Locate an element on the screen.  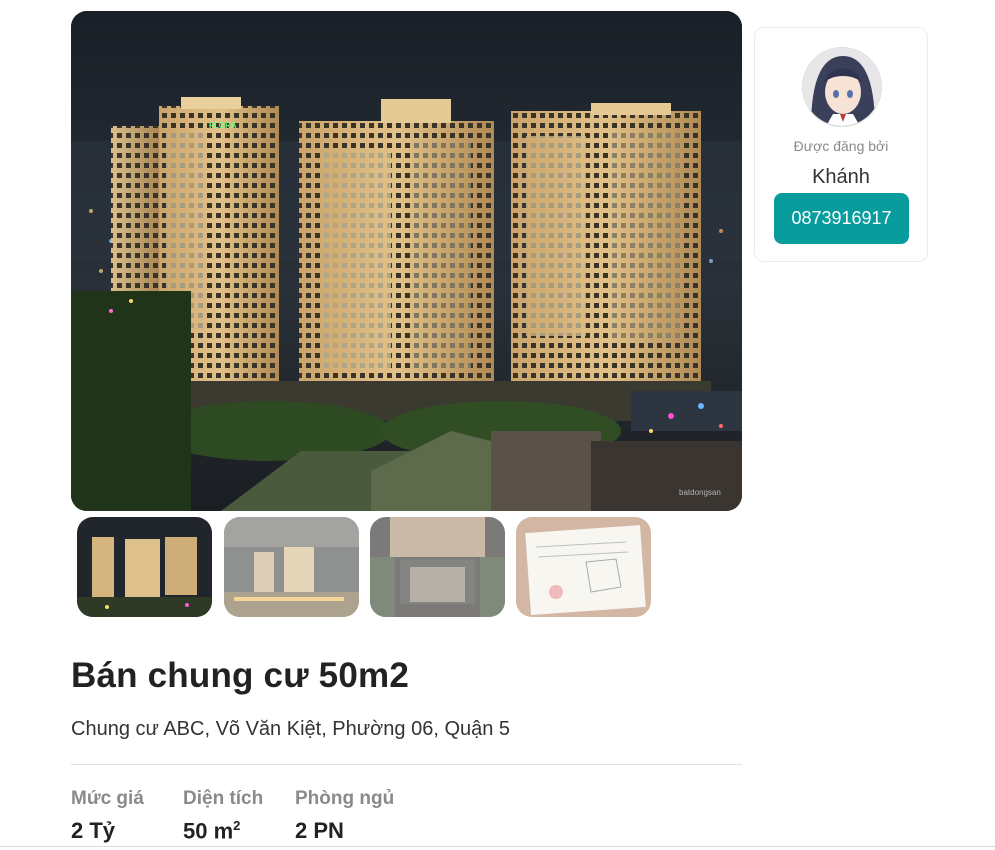
divider is located at coordinates (406, 764).